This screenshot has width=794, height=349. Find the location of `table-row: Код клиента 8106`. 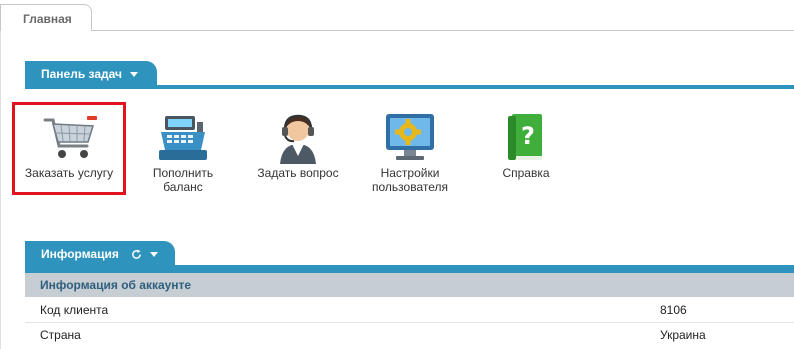

table-row: Код клиента 8106 is located at coordinates (409, 310).